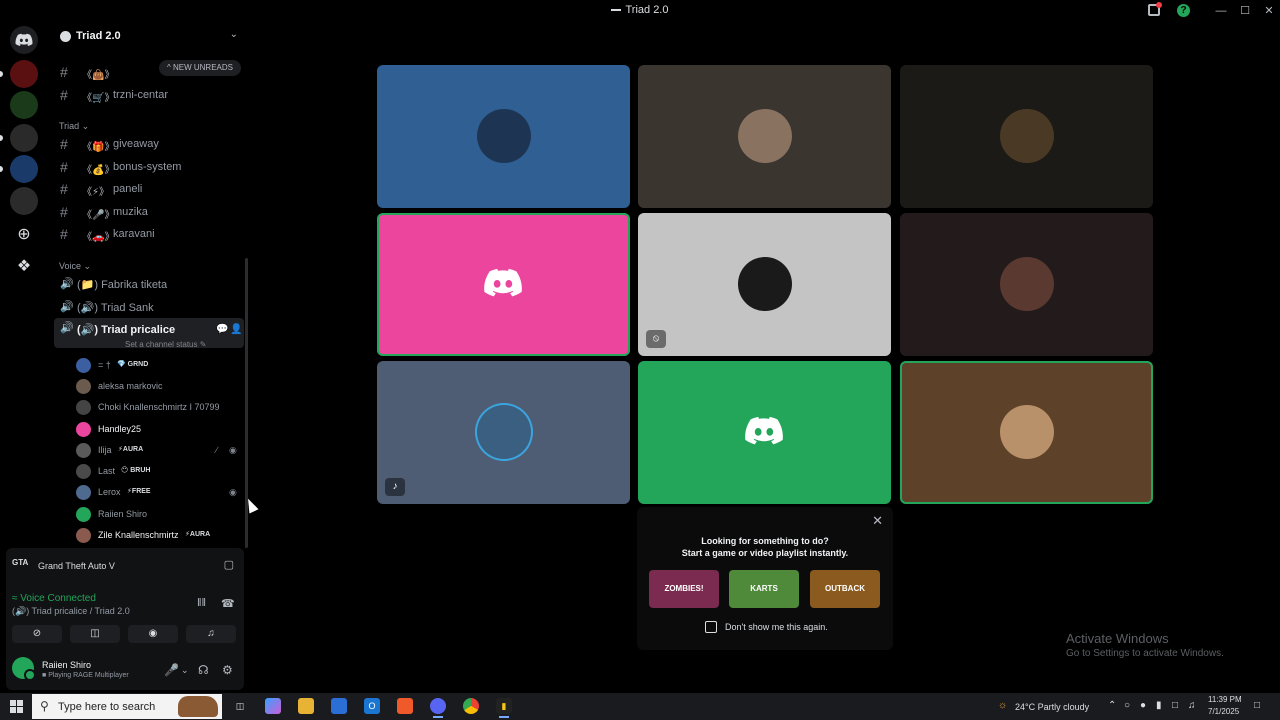  What do you see at coordinates (71, 611) in the screenshot?
I see `voice-location: (🔊) Triad pricalice / Triad 2.0` at bounding box center [71, 611].